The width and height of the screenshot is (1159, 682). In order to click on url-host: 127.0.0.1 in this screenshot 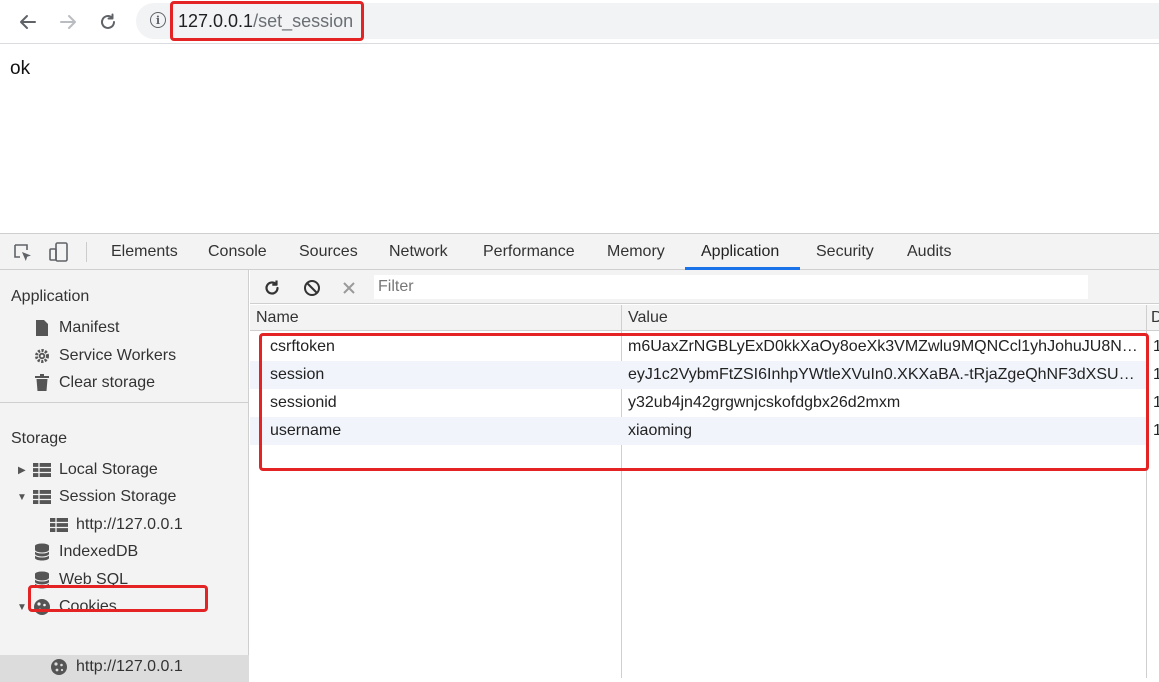, I will do `click(216, 21)`.